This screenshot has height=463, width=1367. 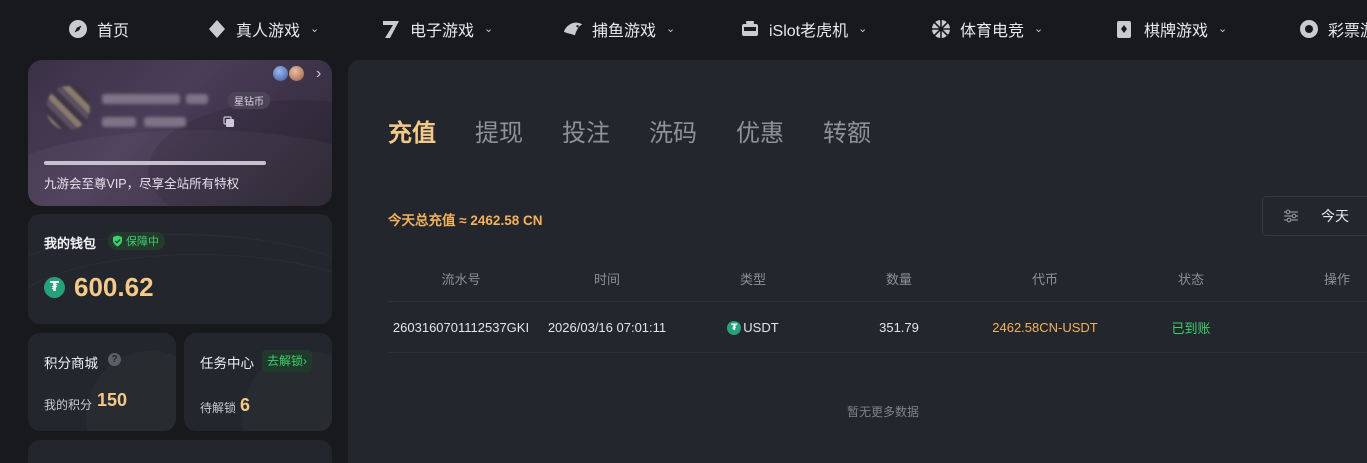 I want to click on date-filter-button: 今天, so click(x=1314, y=216).